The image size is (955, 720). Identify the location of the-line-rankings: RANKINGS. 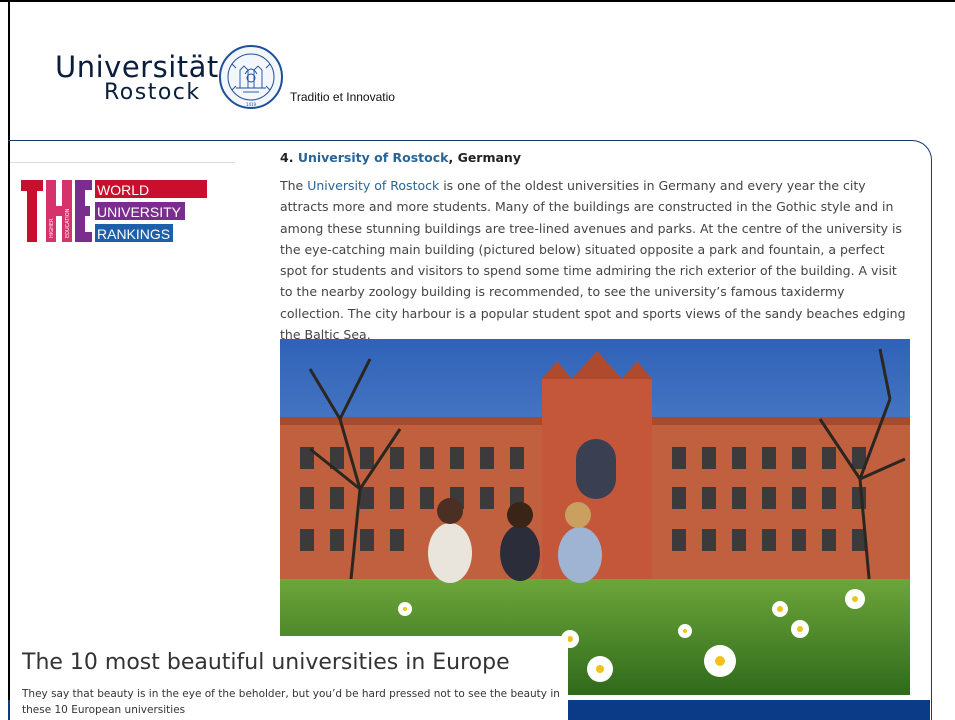
(133, 234).